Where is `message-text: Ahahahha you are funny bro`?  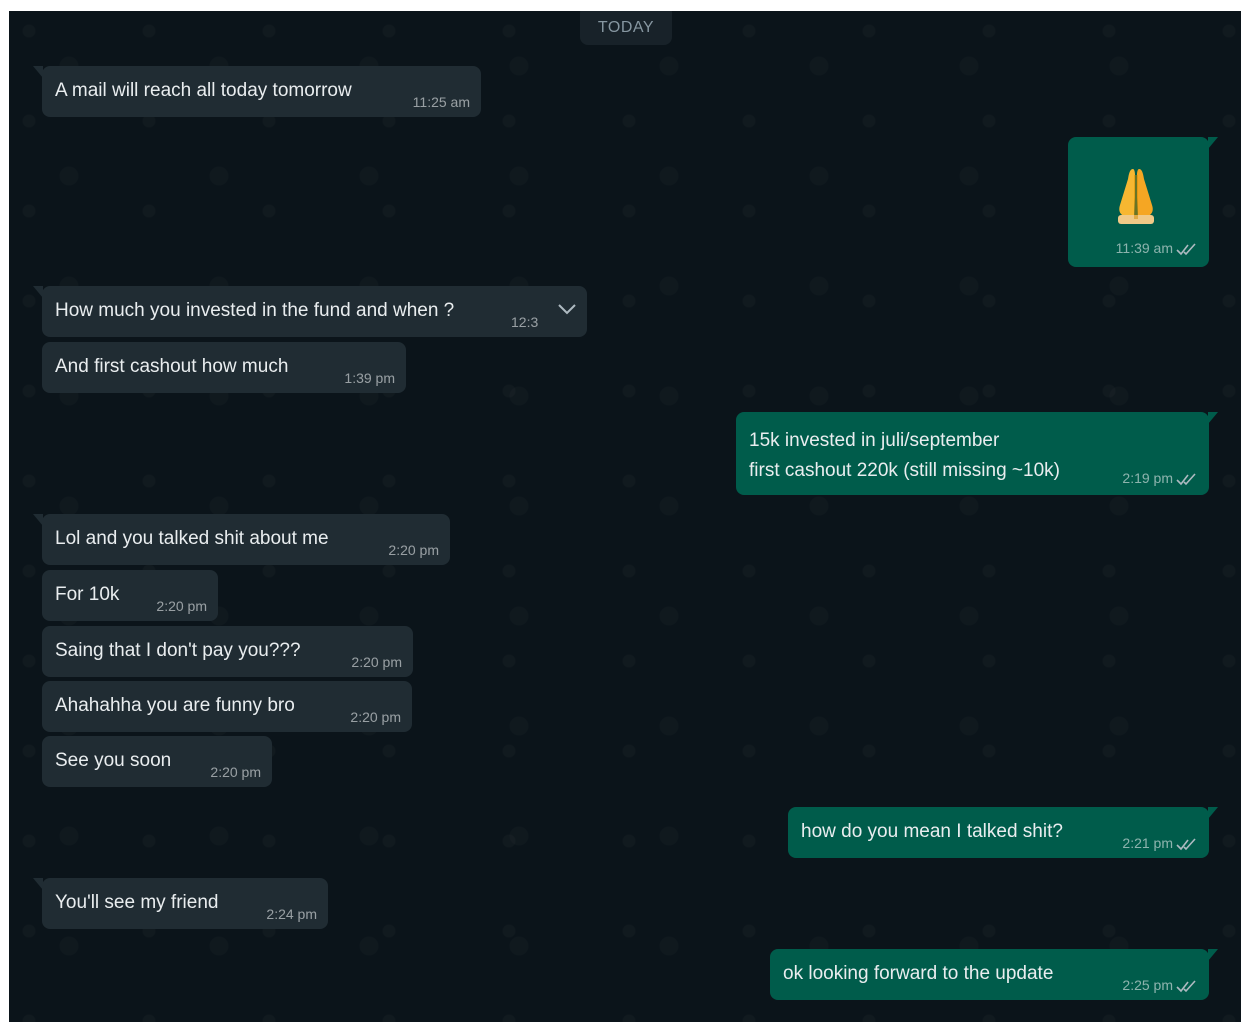
message-text: Ahahahha you are funny bro is located at coordinates (175, 705).